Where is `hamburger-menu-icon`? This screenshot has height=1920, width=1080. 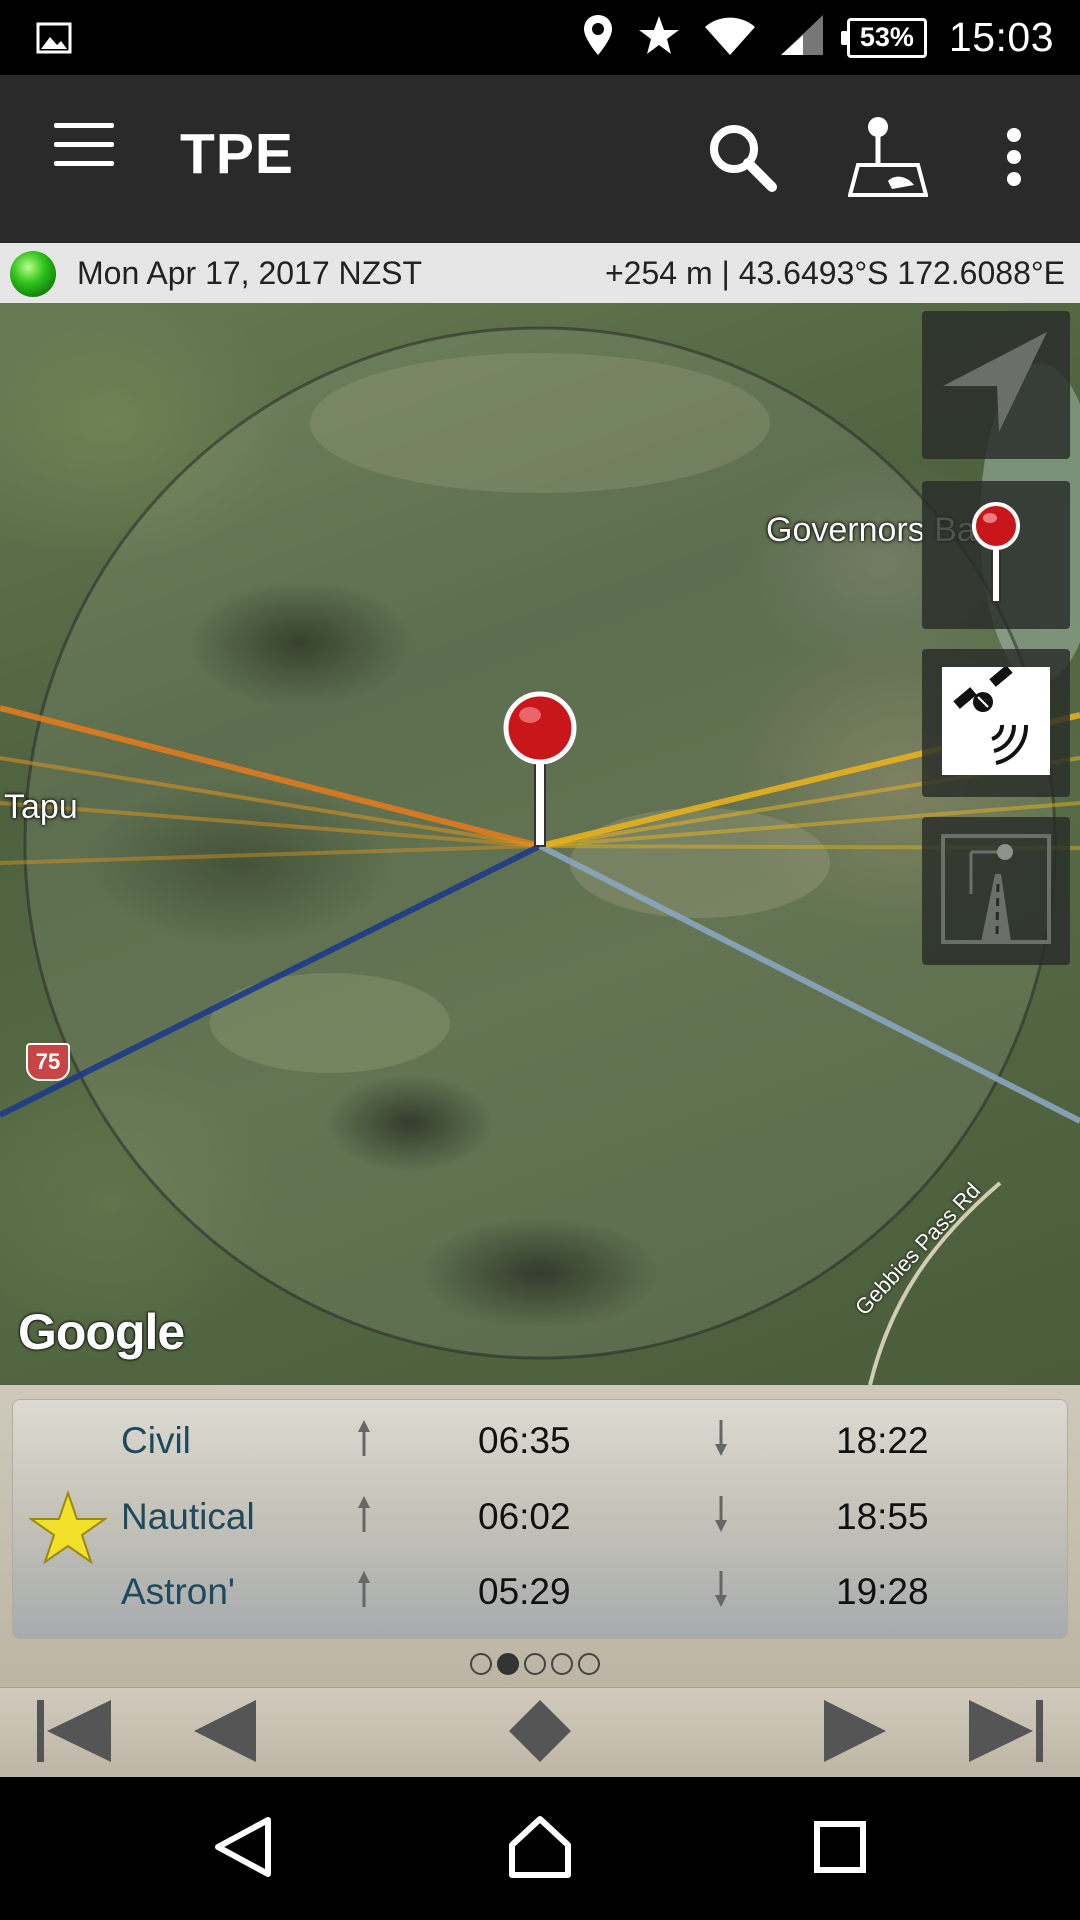
hamburger-menu-icon is located at coordinates (84, 147).